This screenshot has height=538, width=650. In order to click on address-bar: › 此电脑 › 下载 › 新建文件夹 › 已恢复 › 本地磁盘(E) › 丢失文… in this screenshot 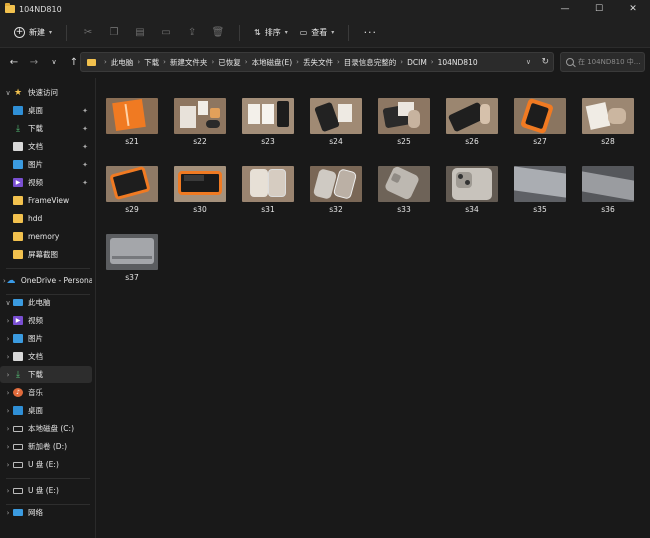, I will do `click(317, 62)`.